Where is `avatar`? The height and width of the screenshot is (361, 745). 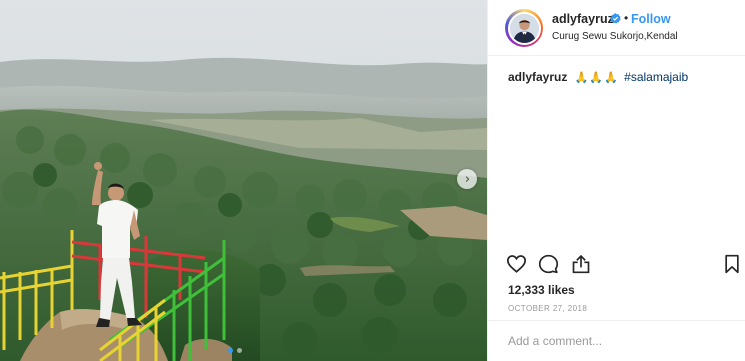 avatar is located at coordinates (524, 28).